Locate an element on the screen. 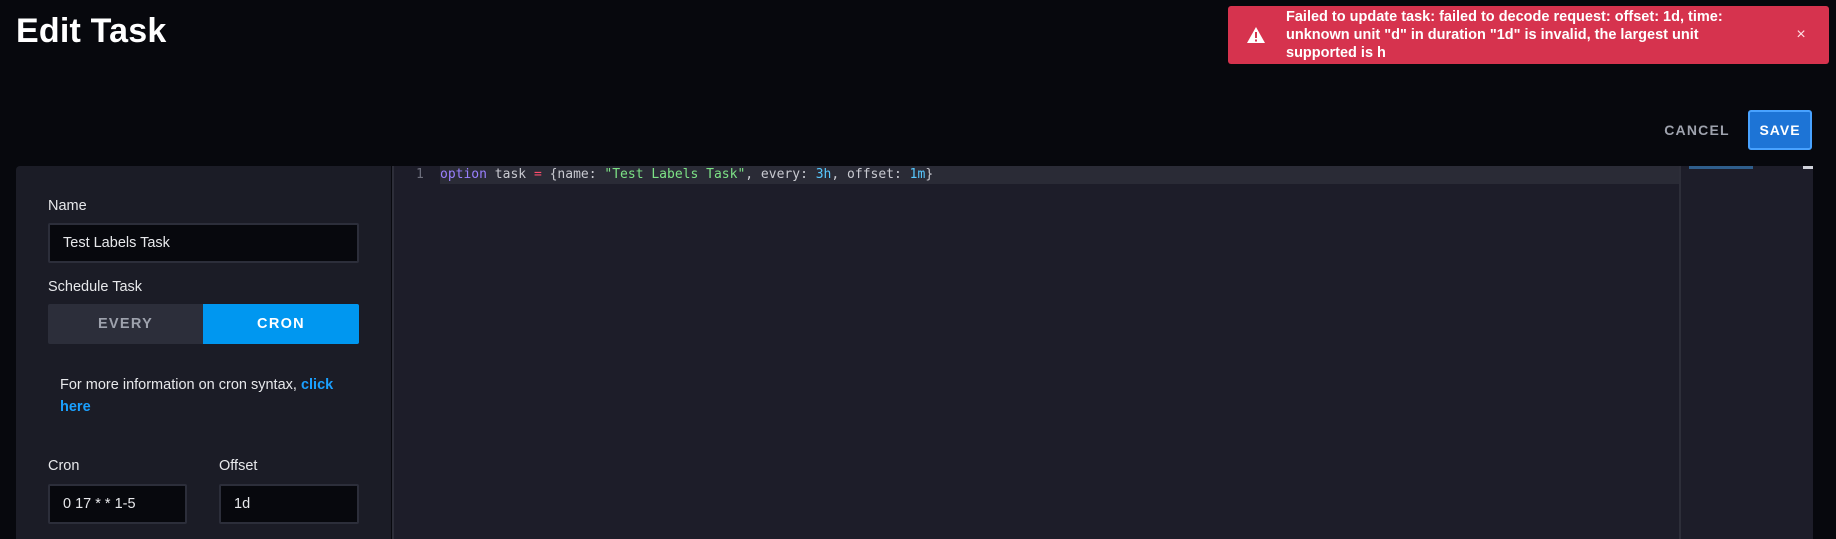 Image resolution: width=1836 pixels, height=539 pixels. page-title: Edit Task is located at coordinates (91, 31).